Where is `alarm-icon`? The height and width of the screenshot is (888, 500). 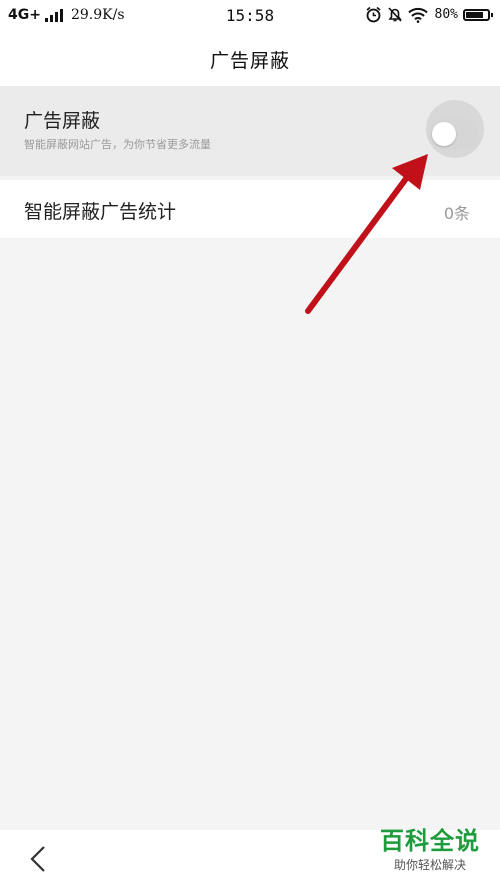 alarm-icon is located at coordinates (373, 14).